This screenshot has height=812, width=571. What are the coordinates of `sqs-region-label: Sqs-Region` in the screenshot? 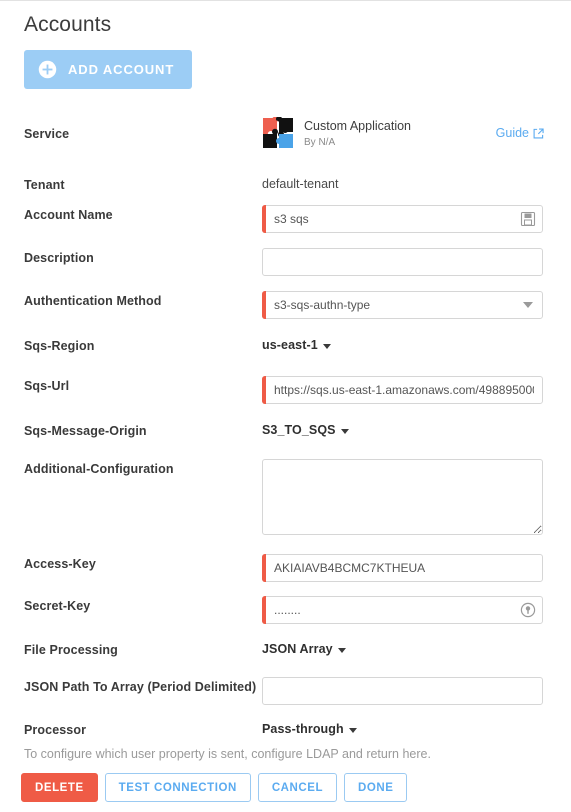 It's located at (59, 346).